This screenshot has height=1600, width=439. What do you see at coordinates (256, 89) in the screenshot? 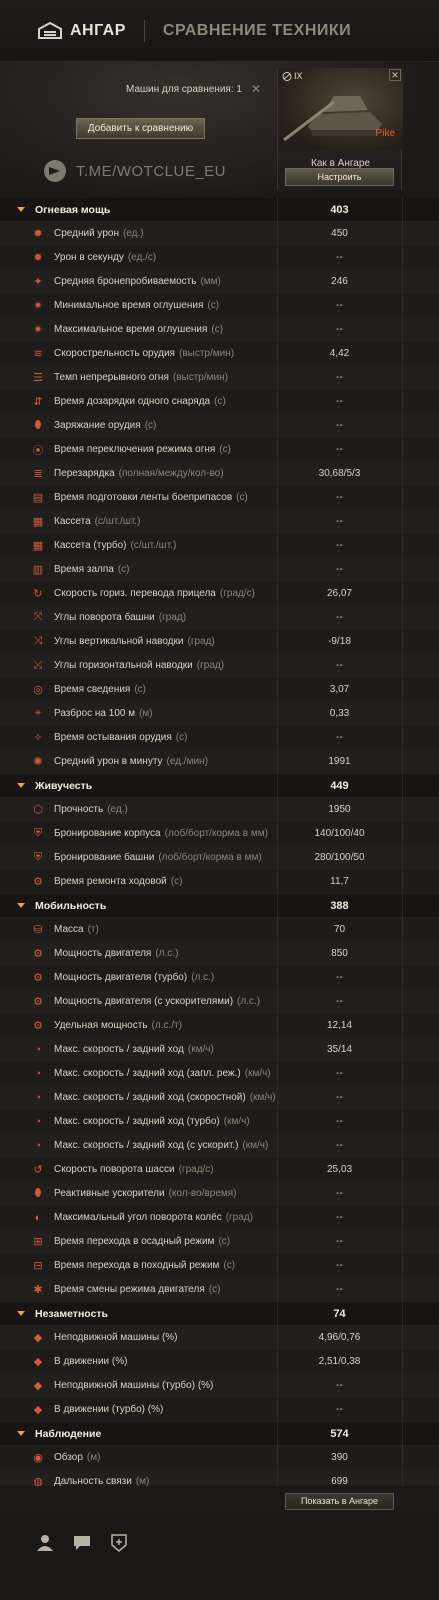
I see `clear-compare-icon: ✕` at bounding box center [256, 89].